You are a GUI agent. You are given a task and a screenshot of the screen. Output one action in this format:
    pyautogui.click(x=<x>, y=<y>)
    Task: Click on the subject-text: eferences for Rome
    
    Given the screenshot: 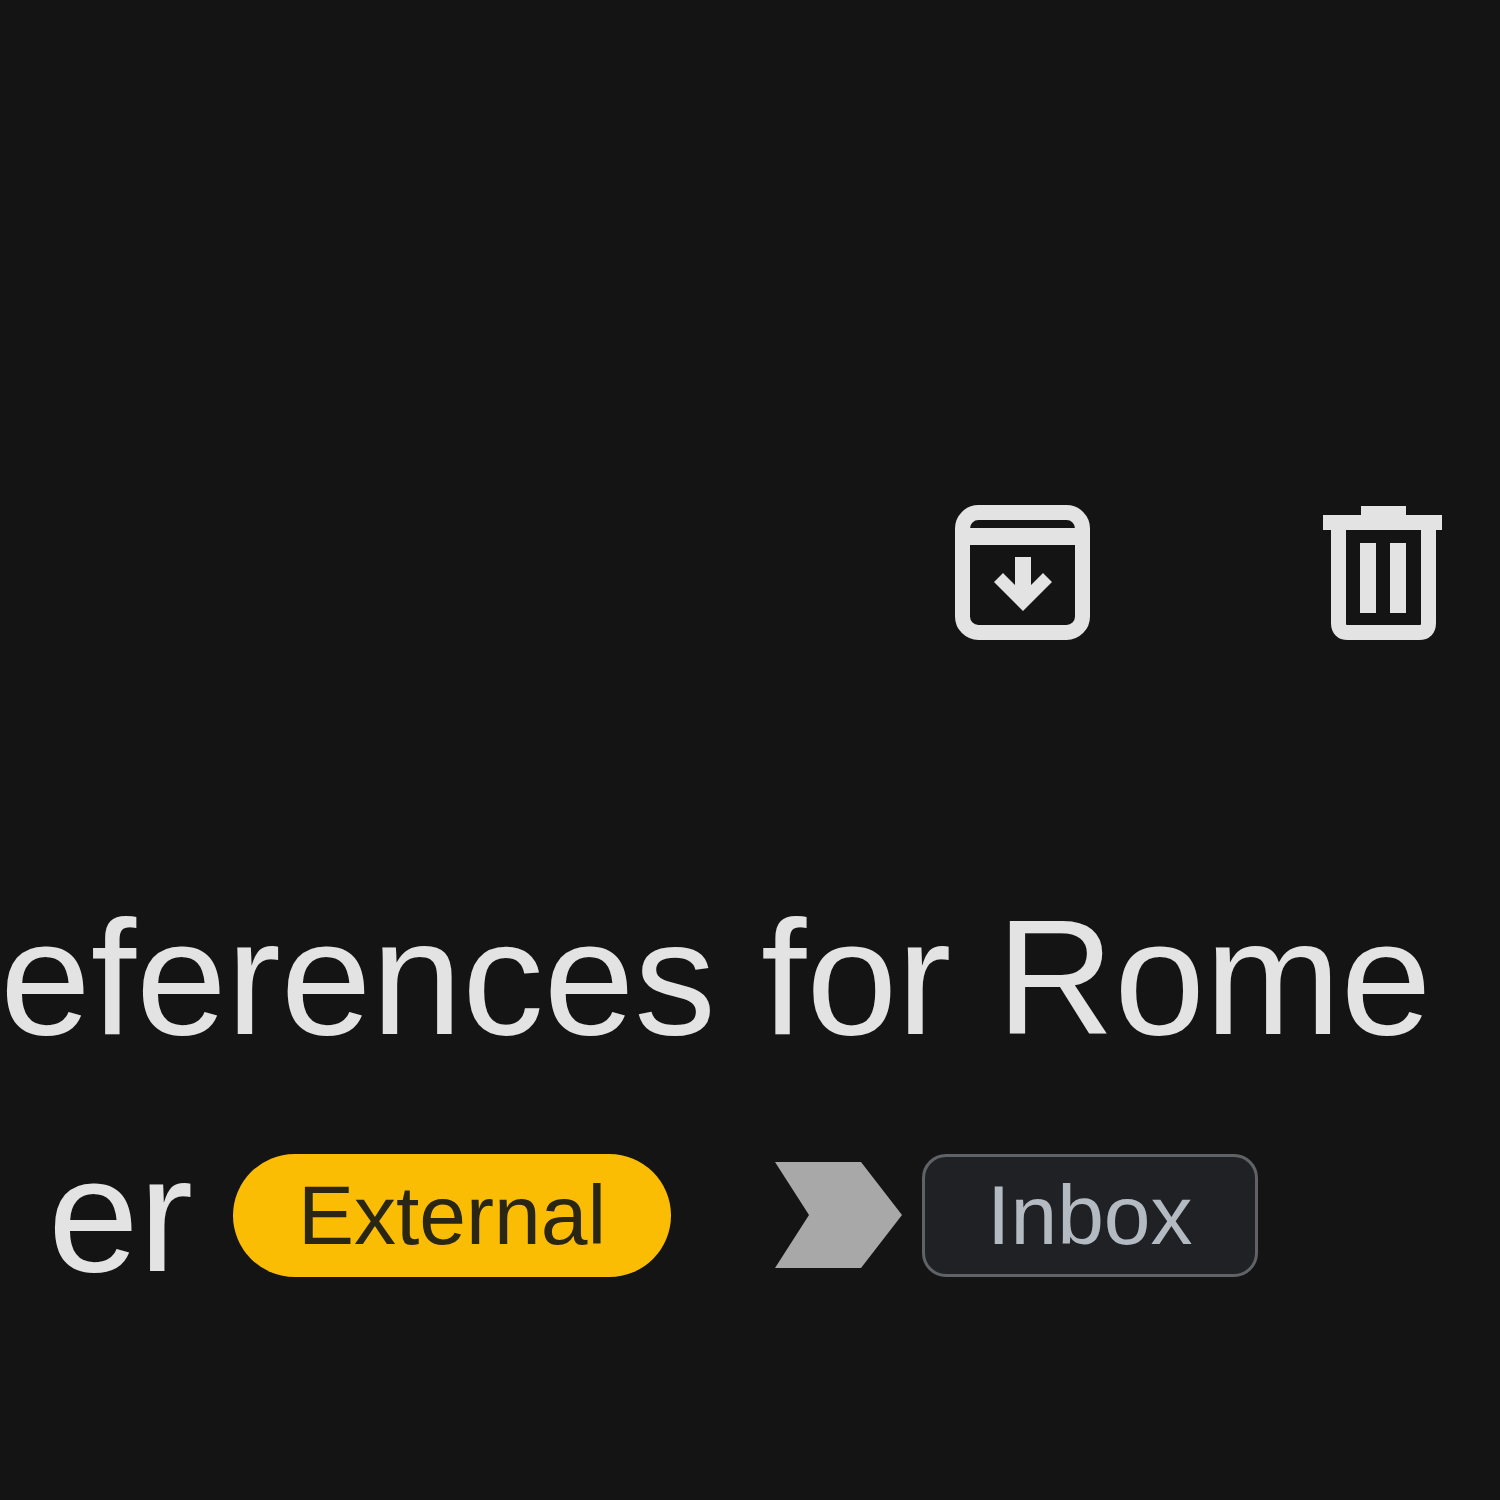 What is the action you would take?
    pyautogui.click(x=716, y=978)
    